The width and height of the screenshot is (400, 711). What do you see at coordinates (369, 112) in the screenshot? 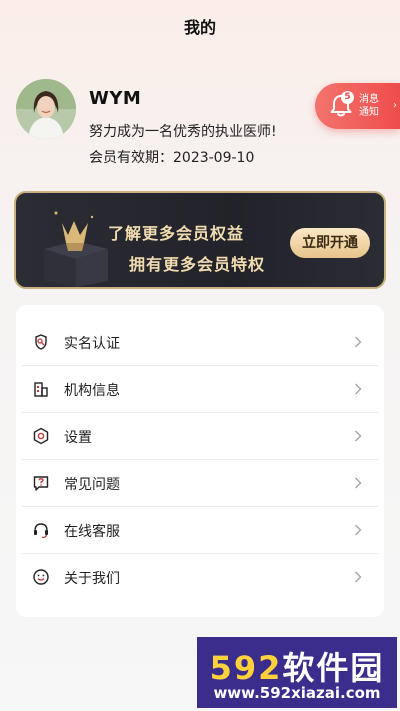
I see `notification-label-line2: 通知` at bounding box center [369, 112].